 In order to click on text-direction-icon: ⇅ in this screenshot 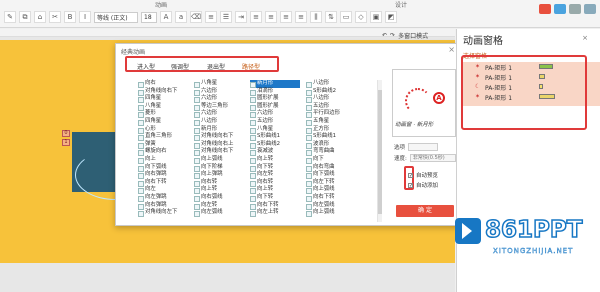, I will do `click(331, 17)`.